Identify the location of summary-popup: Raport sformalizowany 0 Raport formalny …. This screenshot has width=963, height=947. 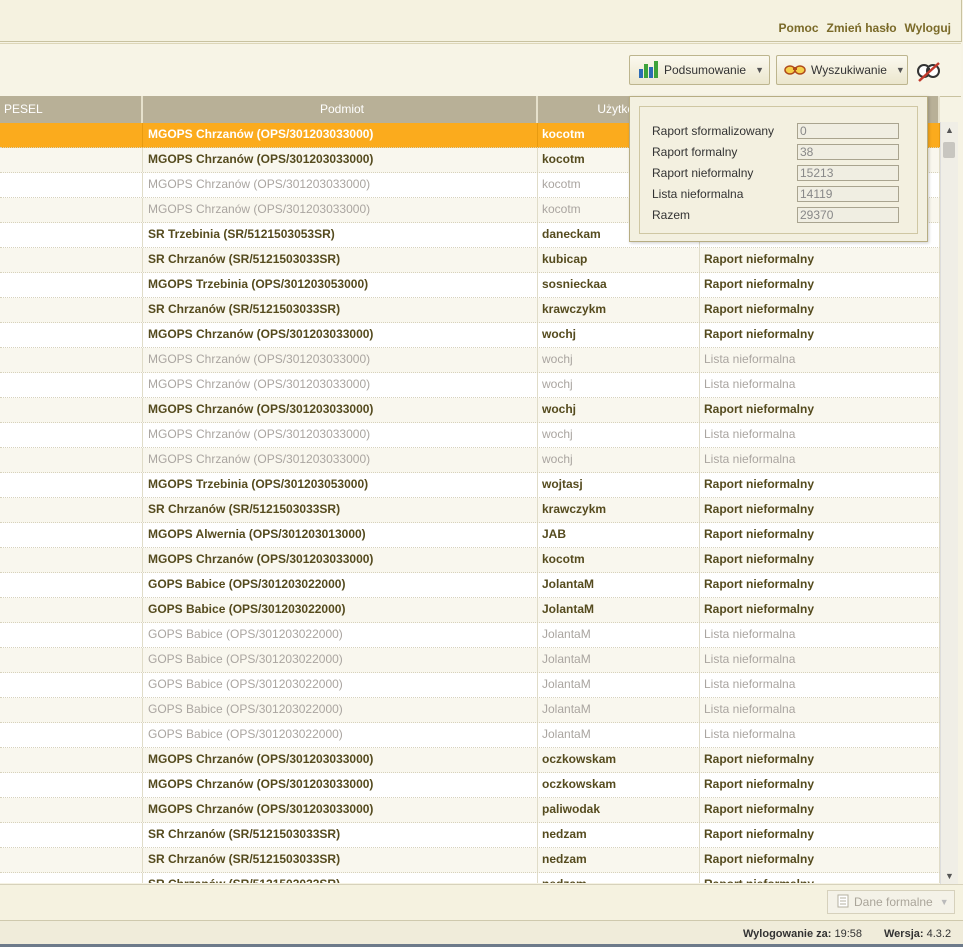
(778, 169).